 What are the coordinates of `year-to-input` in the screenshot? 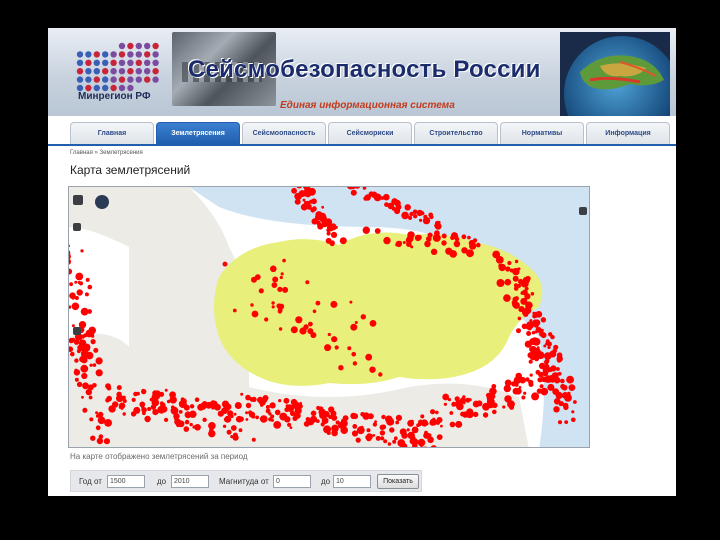 It's located at (190, 481).